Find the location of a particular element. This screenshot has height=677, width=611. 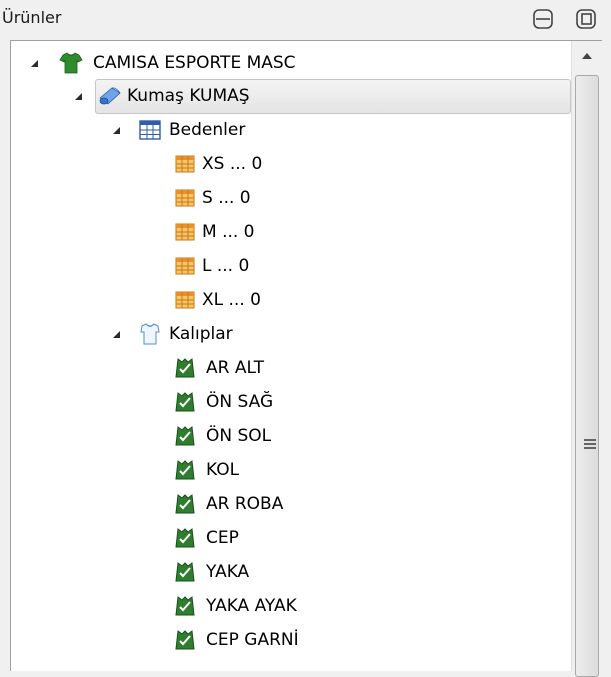

tree-node-label: L ... 0 is located at coordinates (226, 266).